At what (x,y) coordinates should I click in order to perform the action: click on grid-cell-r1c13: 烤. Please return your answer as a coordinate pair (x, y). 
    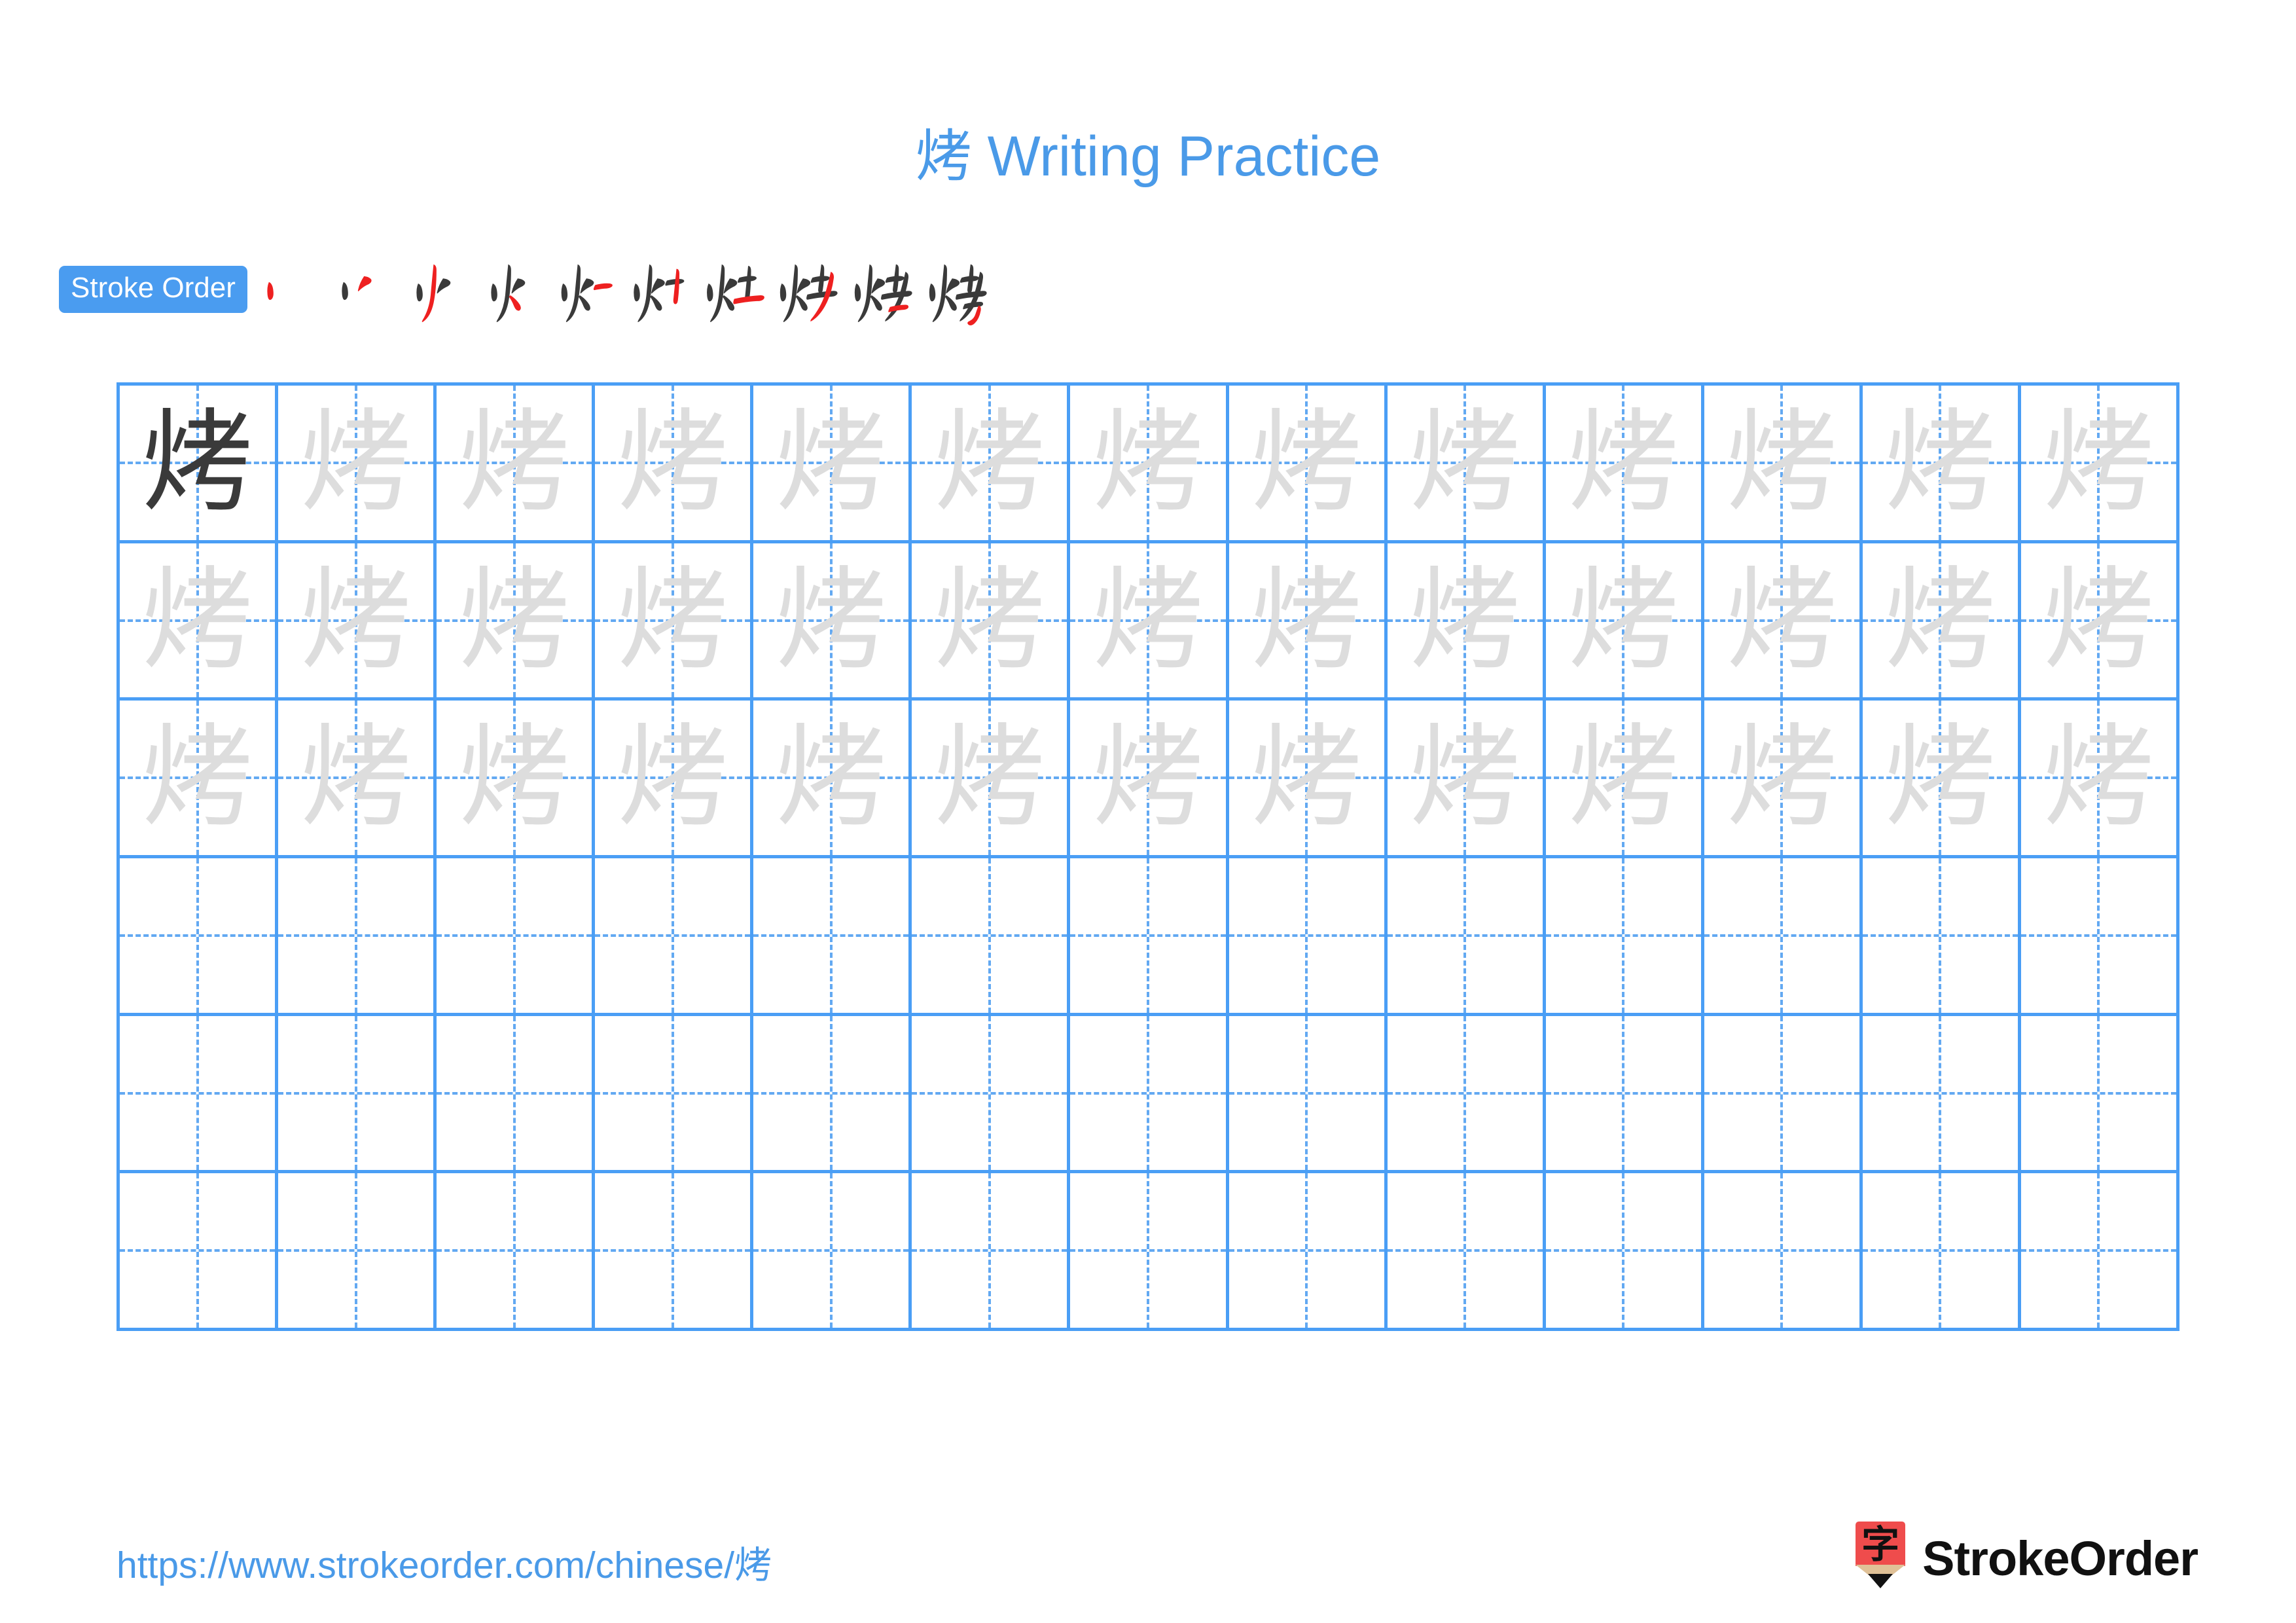
    Looking at the image, I should click on (2100, 463).